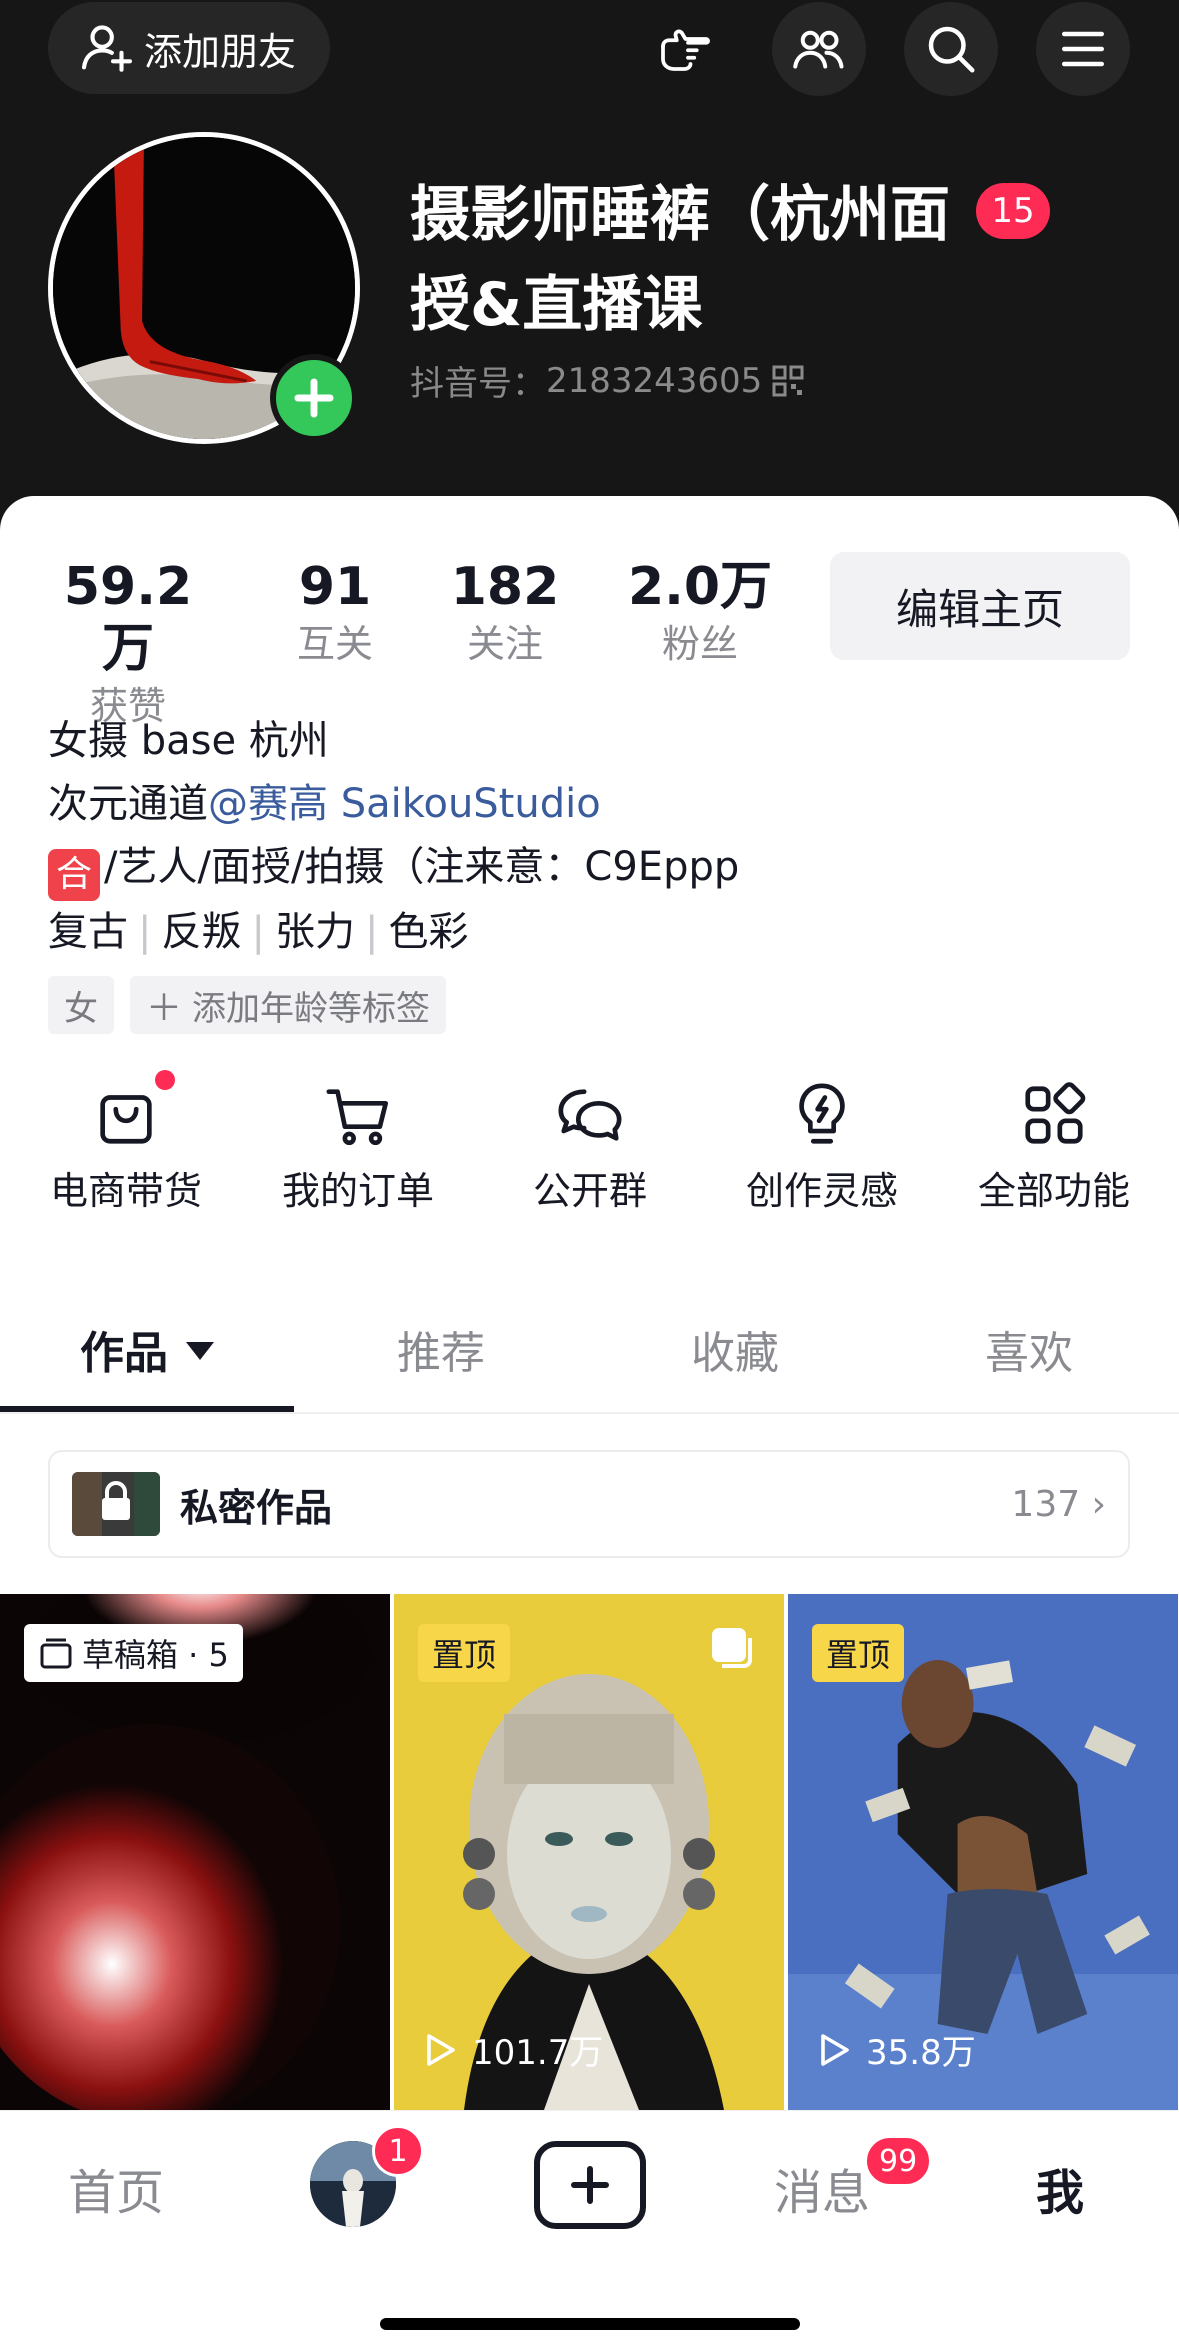 The image size is (1179, 2336). I want to click on stat-followers: 2.0万 粉丝, so click(700, 613).